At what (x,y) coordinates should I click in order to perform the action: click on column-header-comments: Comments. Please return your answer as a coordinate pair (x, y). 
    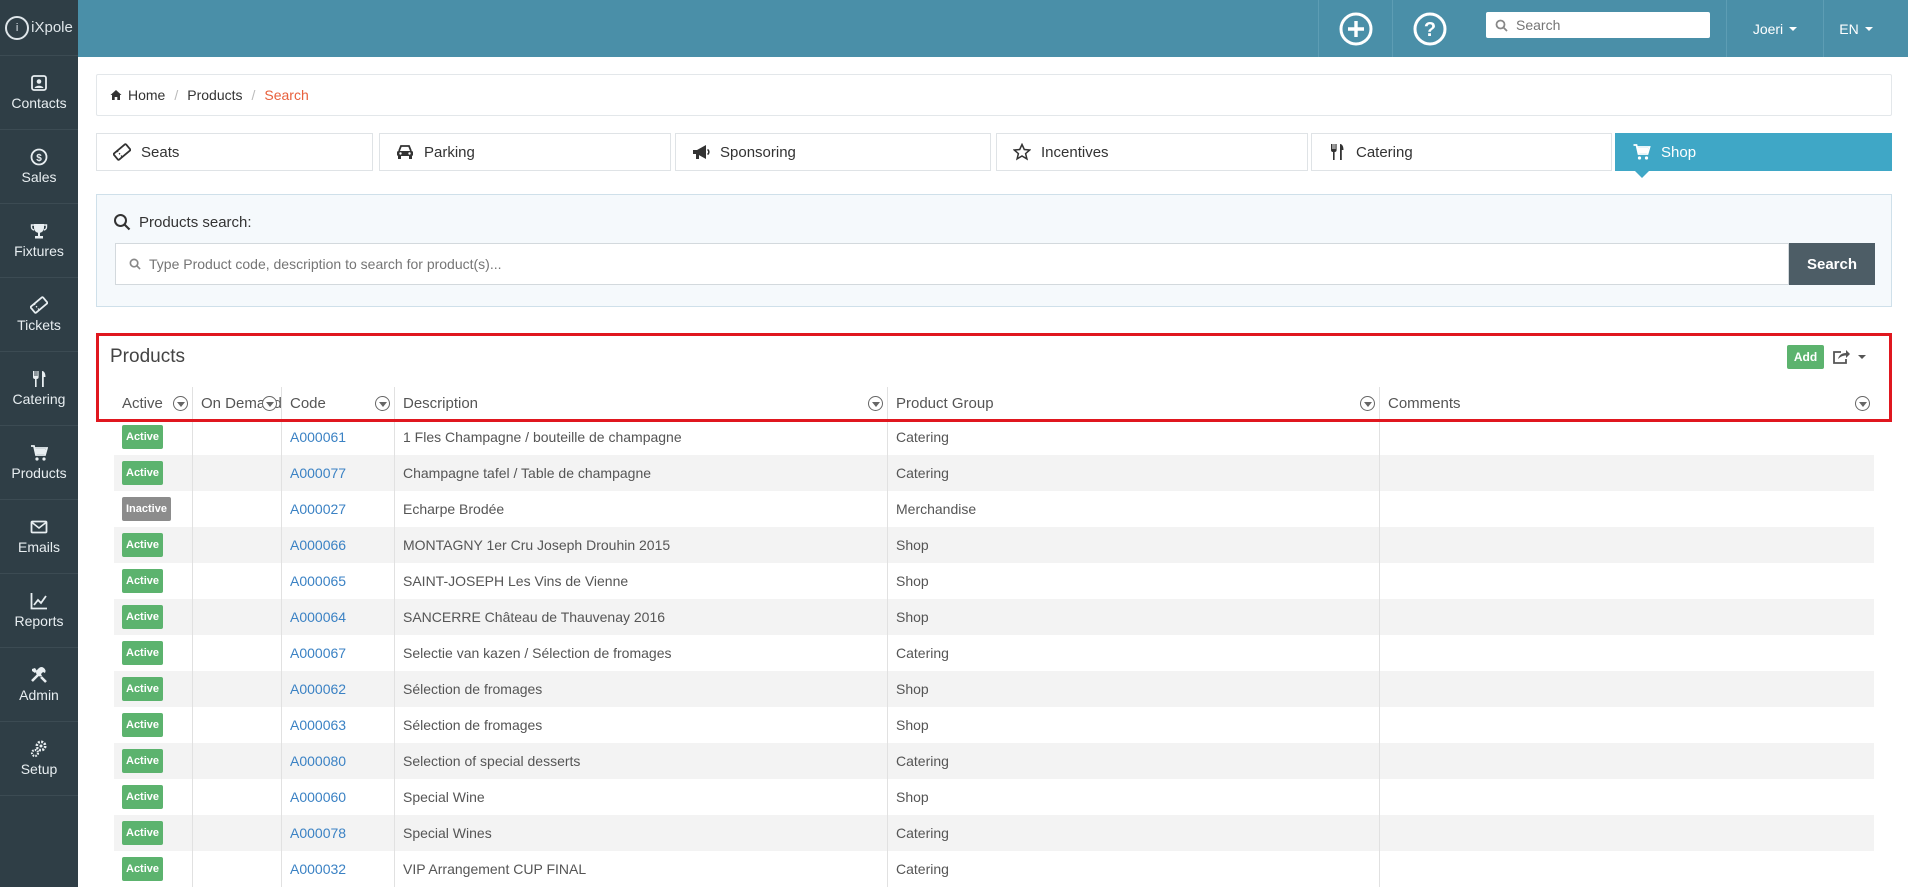
    Looking at the image, I should click on (1627, 403).